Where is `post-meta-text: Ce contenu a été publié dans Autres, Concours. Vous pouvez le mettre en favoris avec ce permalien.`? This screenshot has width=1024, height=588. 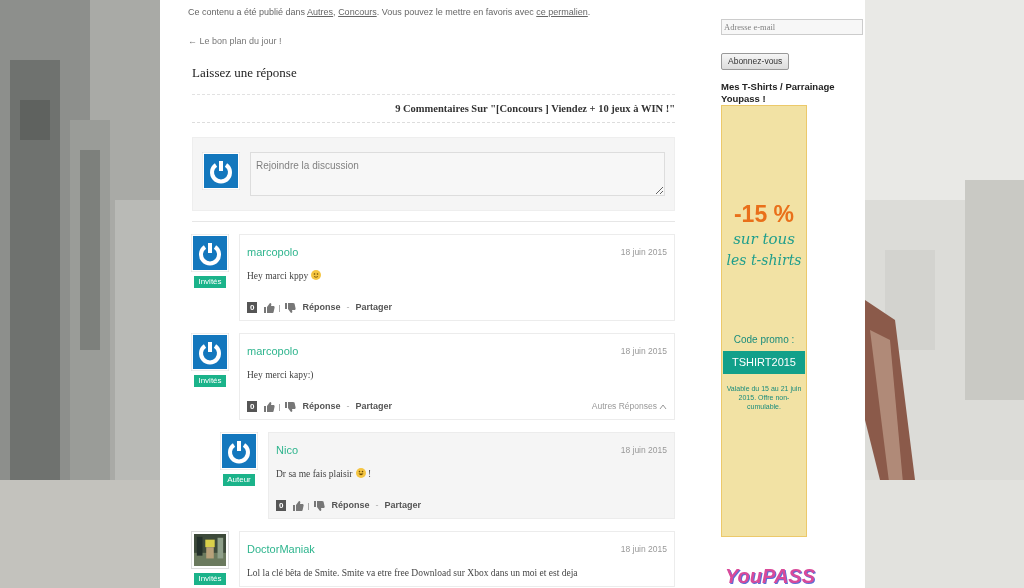
post-meta-text: Ce contenu a été publié dans Autres, Concours. Vous pouvez le mettre en favoris avec ce permalien. is located at coordinates (390, 12).